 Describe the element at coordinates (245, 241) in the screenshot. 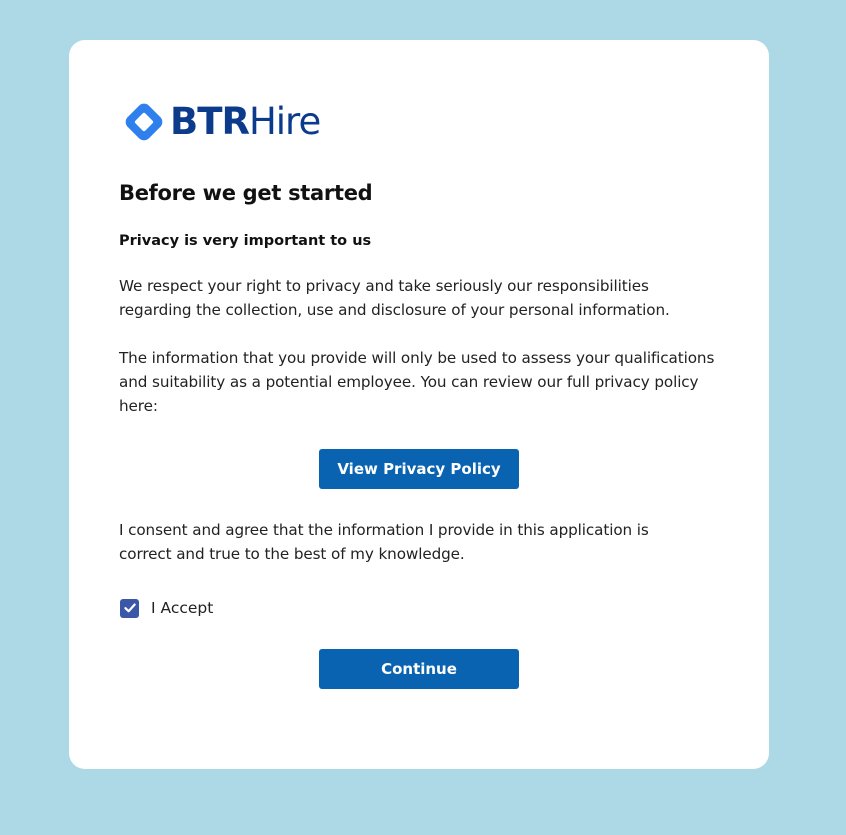

I see `privacy-subheading: Privacy is very important to us` at that location.